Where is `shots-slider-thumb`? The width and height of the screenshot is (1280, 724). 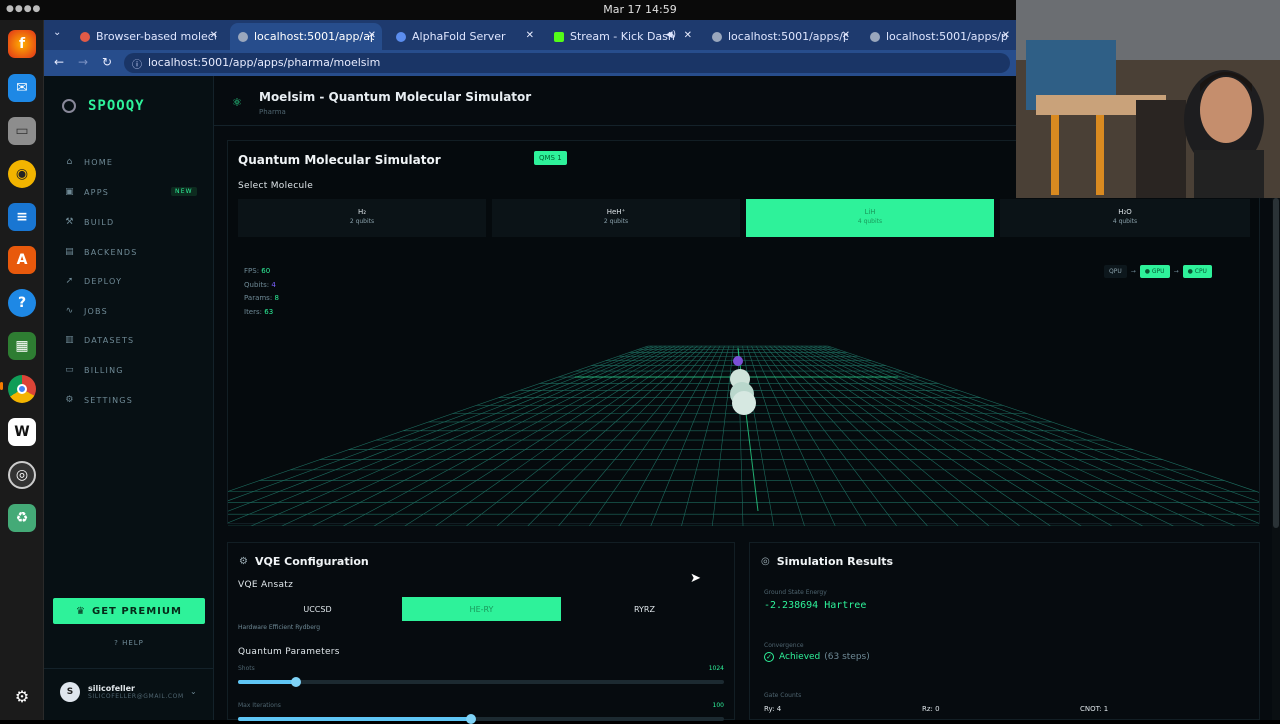
shots-slider-thumb is located at coordinates (296, 682).